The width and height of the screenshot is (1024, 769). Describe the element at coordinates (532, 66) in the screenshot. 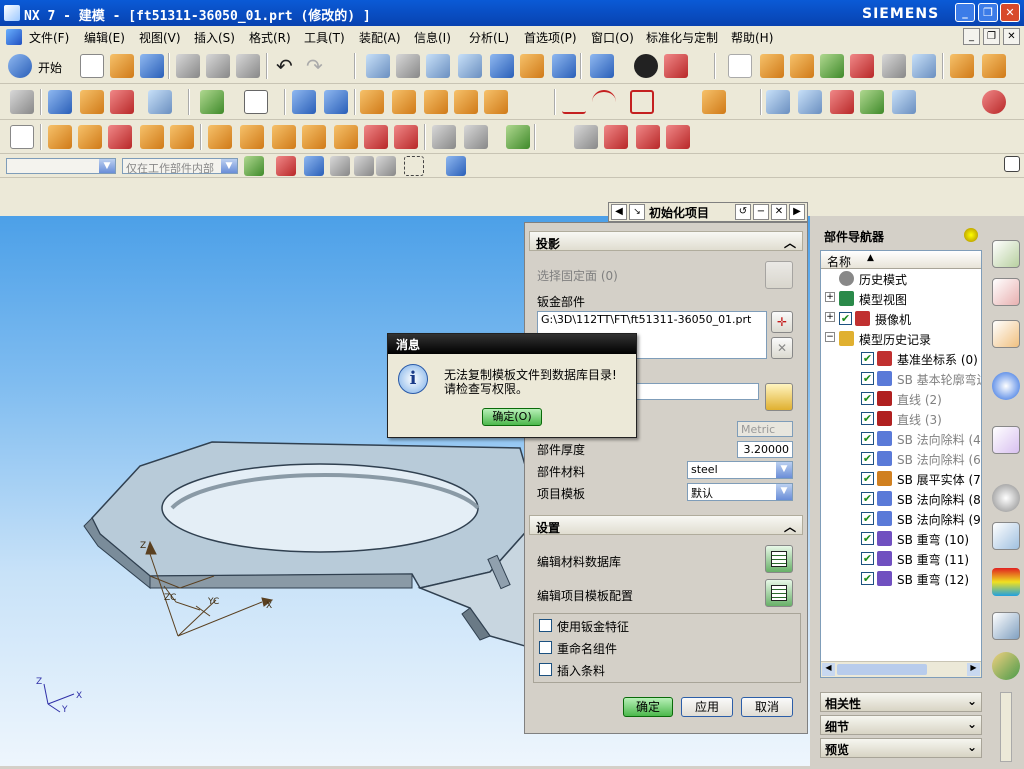

I see `pan-icon` at that location.